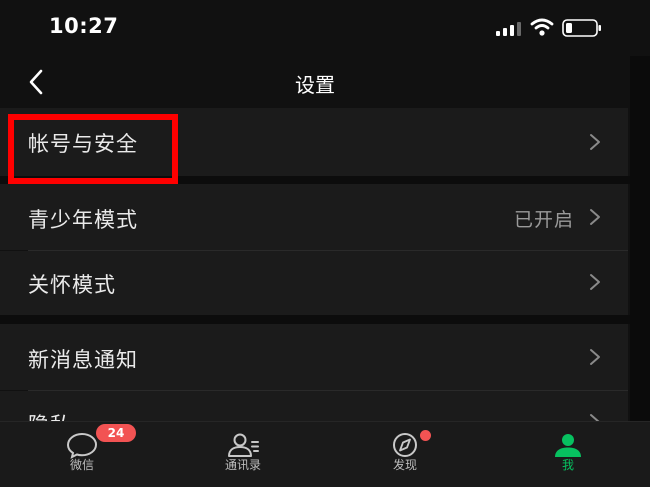 The width and height of the screenshot is (650, 487). Describe the element at coordinates (325, 454) in the screenshot. I see `bottom-tab-bar: 微信 24 通讯录 发现 我` at that location.